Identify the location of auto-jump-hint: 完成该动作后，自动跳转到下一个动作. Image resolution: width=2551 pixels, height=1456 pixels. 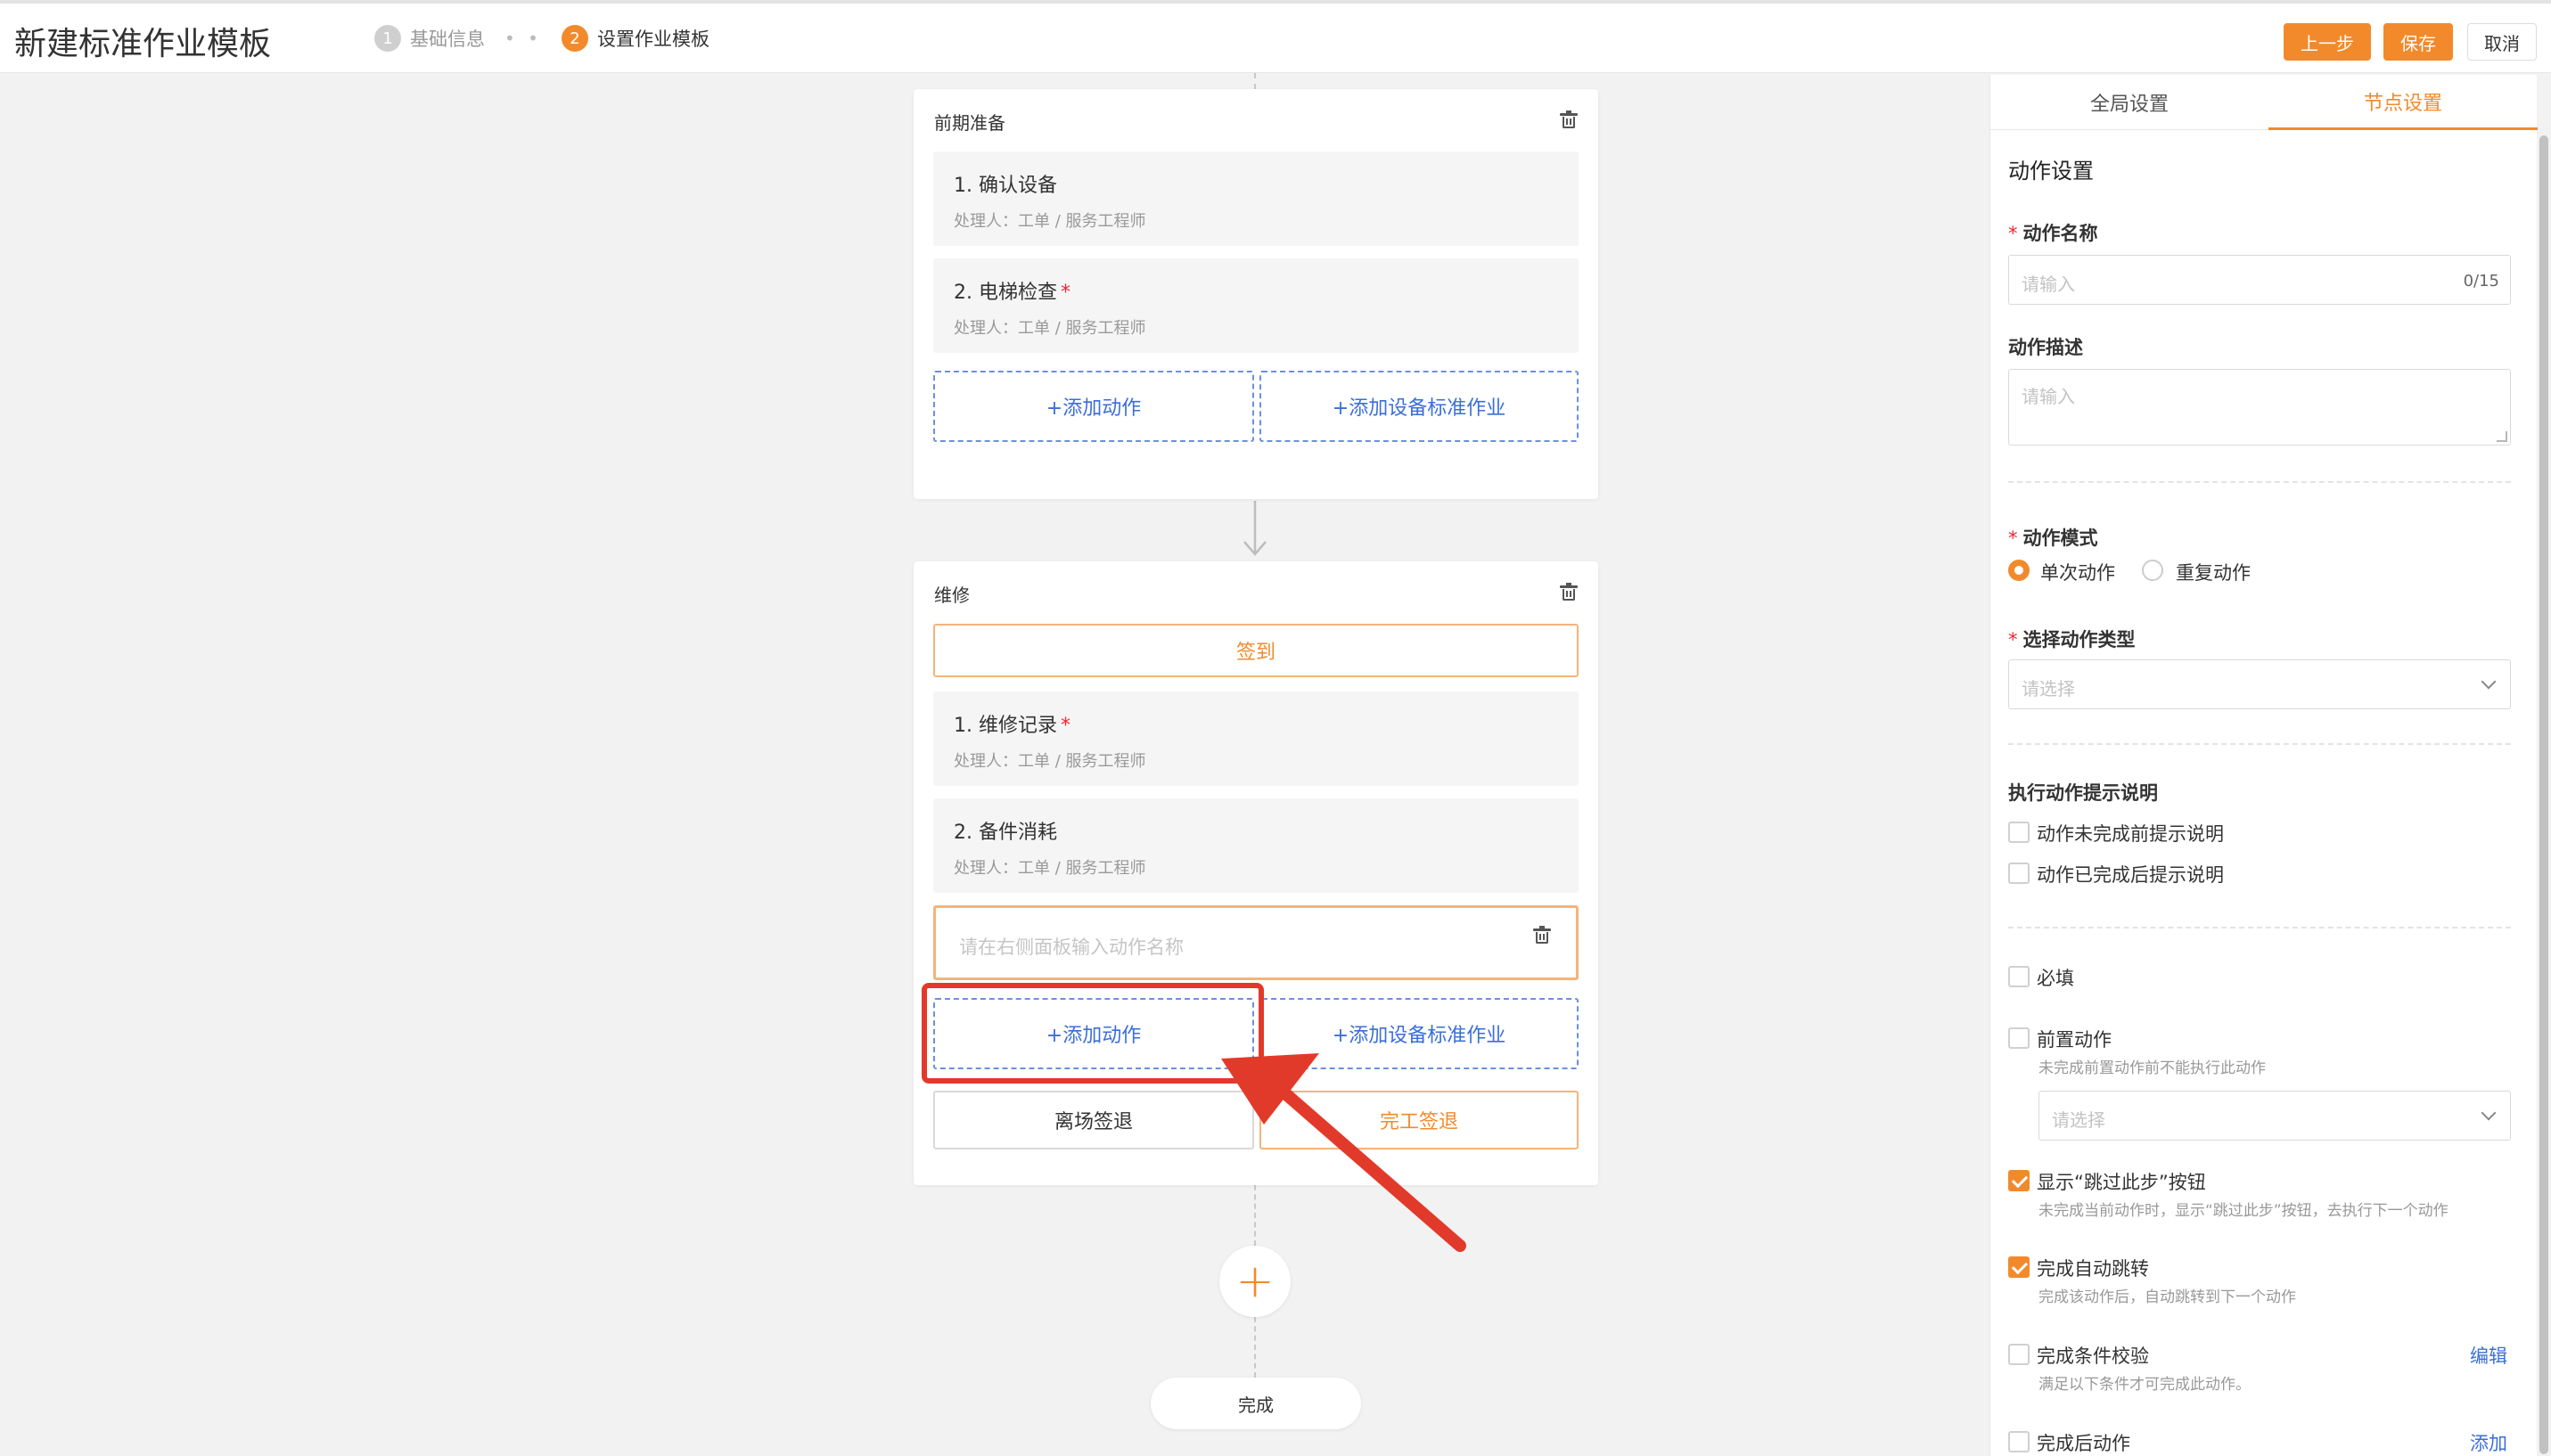
(2167, 1297).